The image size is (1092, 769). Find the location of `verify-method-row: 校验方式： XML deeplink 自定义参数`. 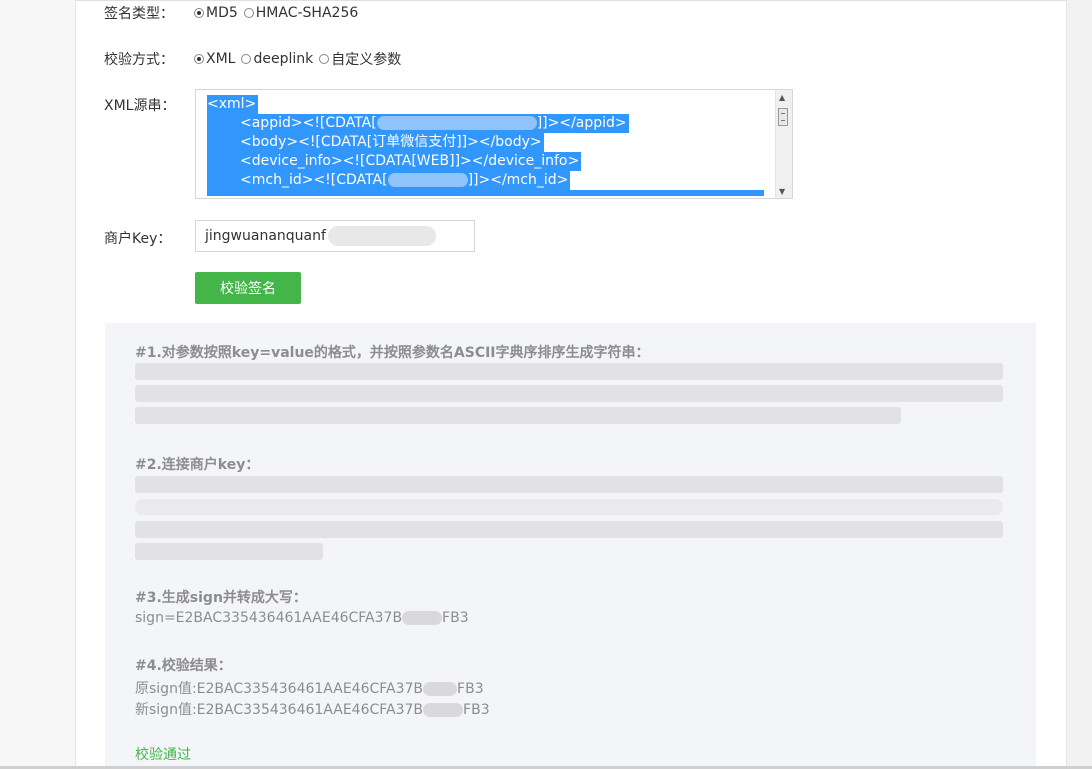

verify-method-row: 校验方式： XML deeplink 自定义参数 is located at coordinates (255, 59).